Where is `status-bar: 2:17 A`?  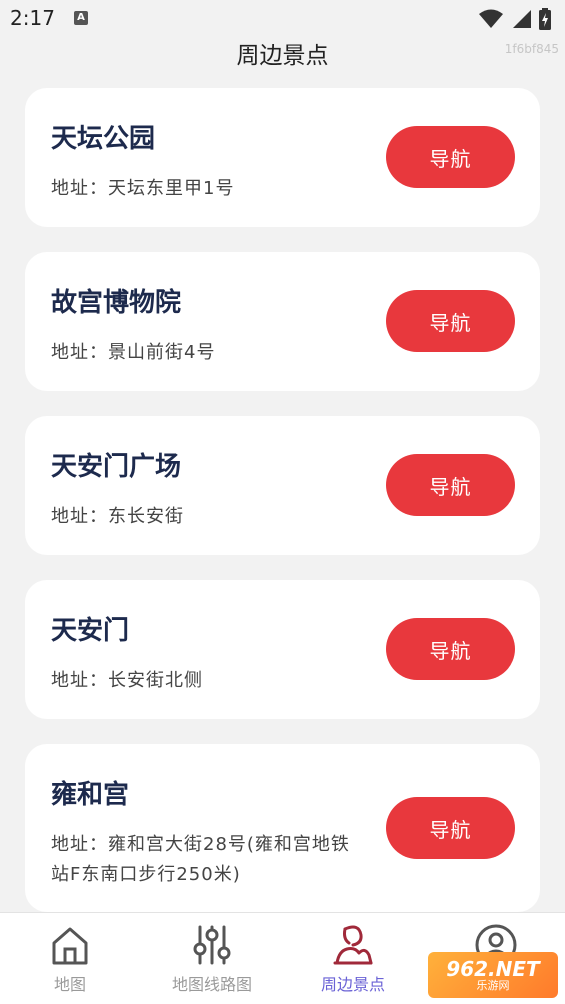 status-bar: 2:17 A is located at coordinates (282, 19).